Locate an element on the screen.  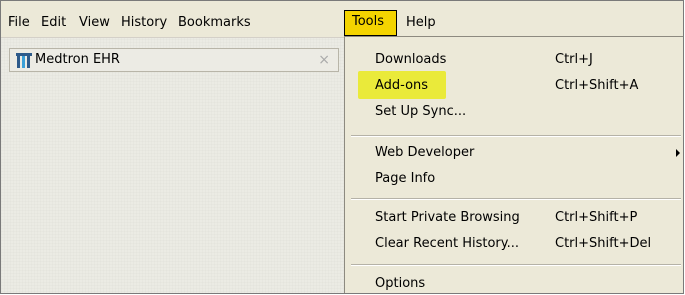
menu-file: File is located at coordinates (19, 23).